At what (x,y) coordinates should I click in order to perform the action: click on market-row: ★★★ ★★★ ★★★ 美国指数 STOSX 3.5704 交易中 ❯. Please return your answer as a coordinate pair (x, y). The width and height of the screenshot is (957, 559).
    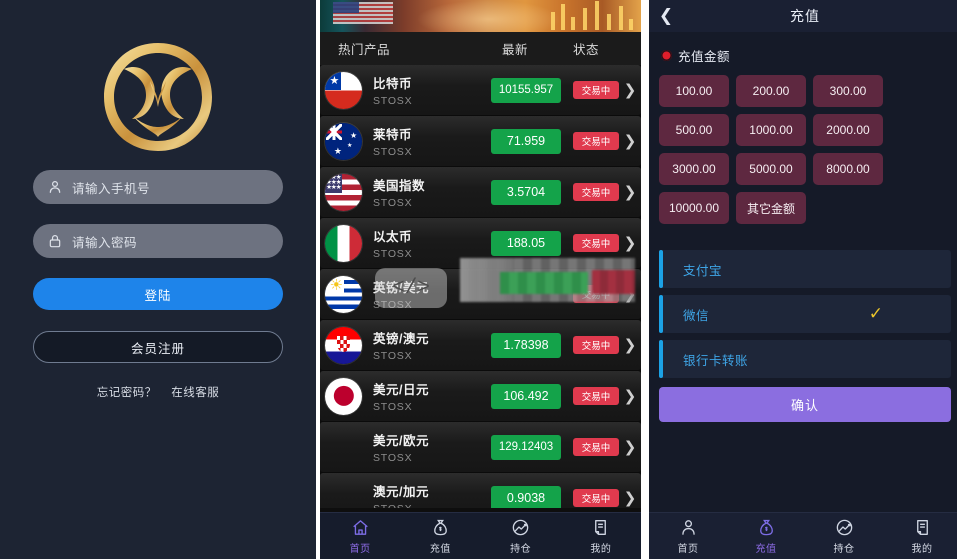
    Looking at the image, I should click on (480, 192).